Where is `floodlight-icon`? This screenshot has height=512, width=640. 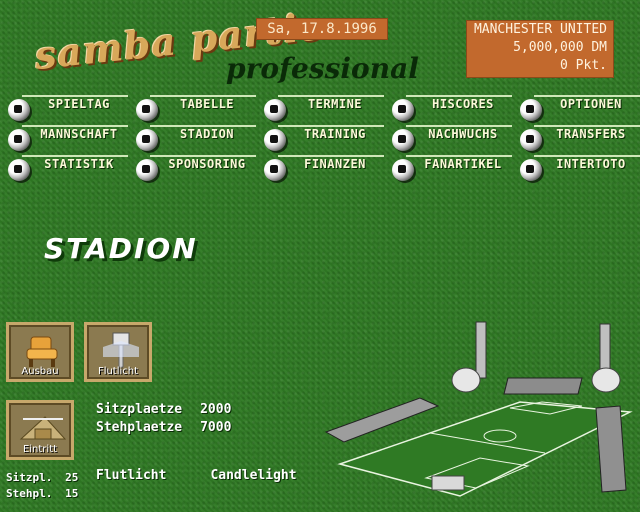 floodlight-icon is located at coordinates (118, 349).